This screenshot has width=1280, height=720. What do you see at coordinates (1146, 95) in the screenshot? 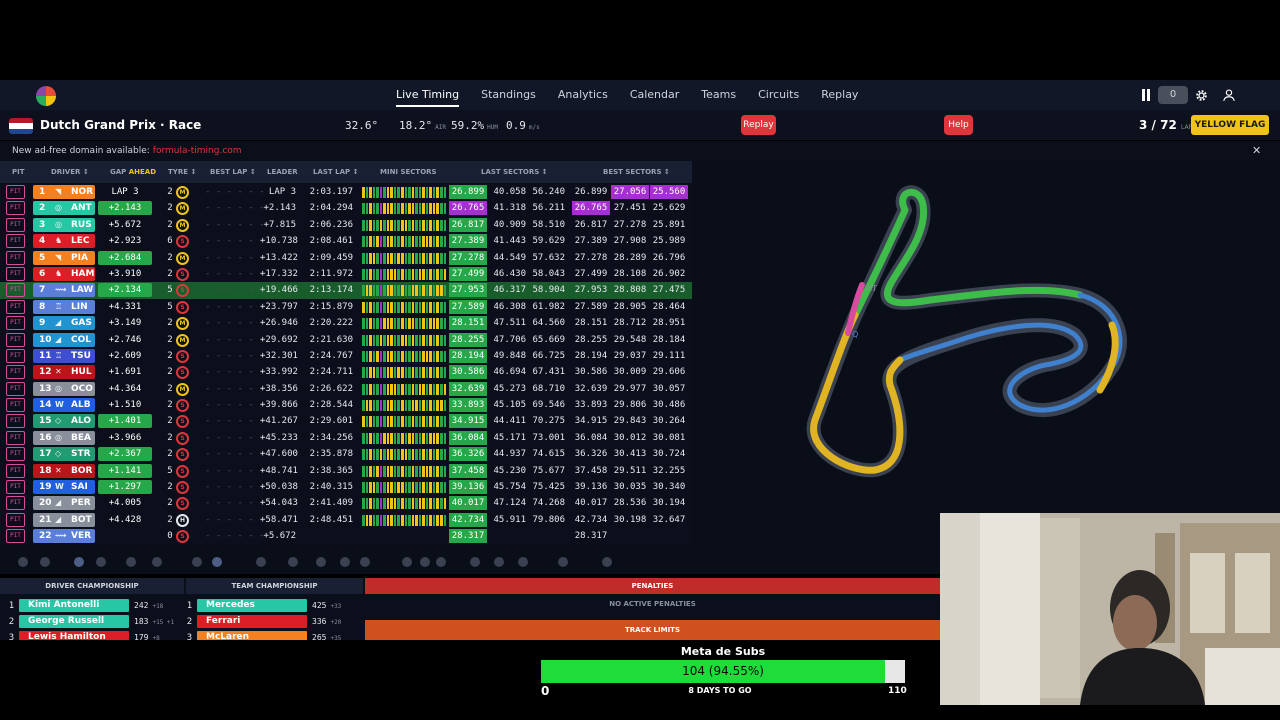
I see `pause-icon` at bounding box center [1146, 95].